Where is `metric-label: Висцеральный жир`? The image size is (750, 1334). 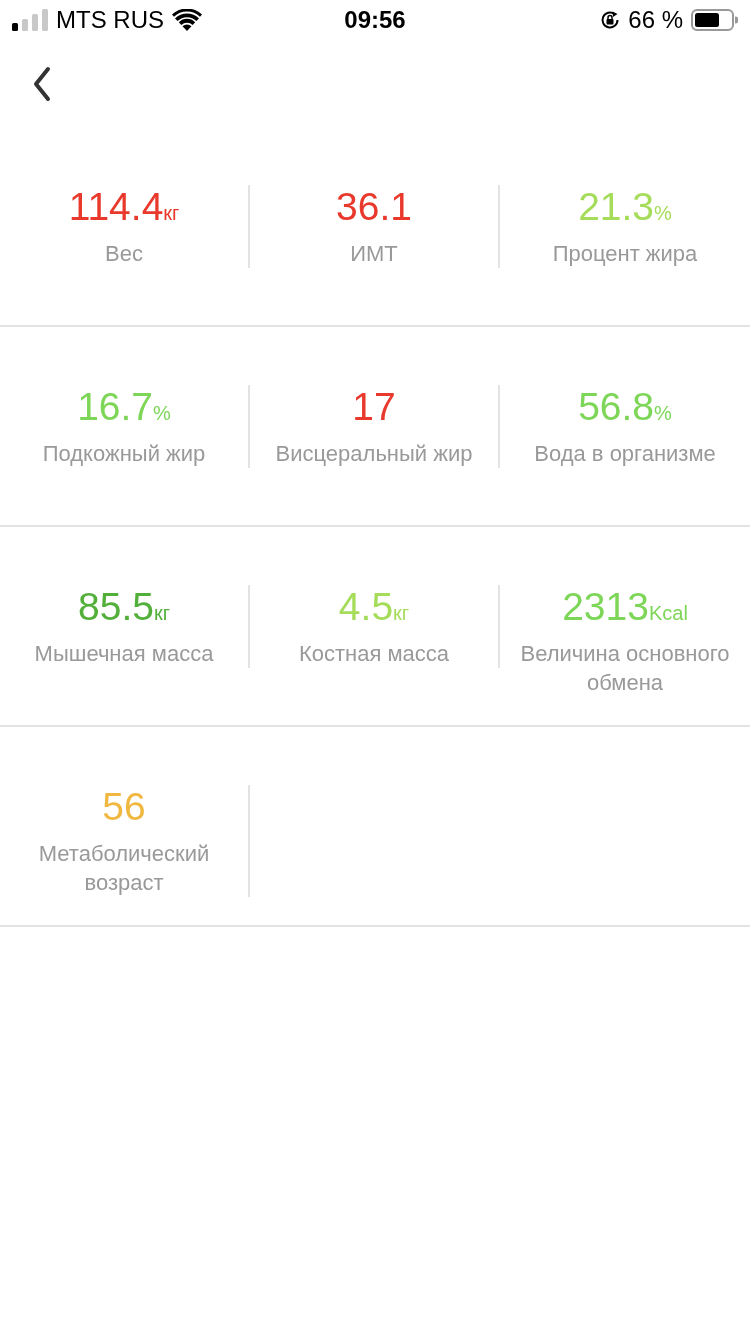
metric-label: Висцеральный жир is located at coordinates (374, 454).